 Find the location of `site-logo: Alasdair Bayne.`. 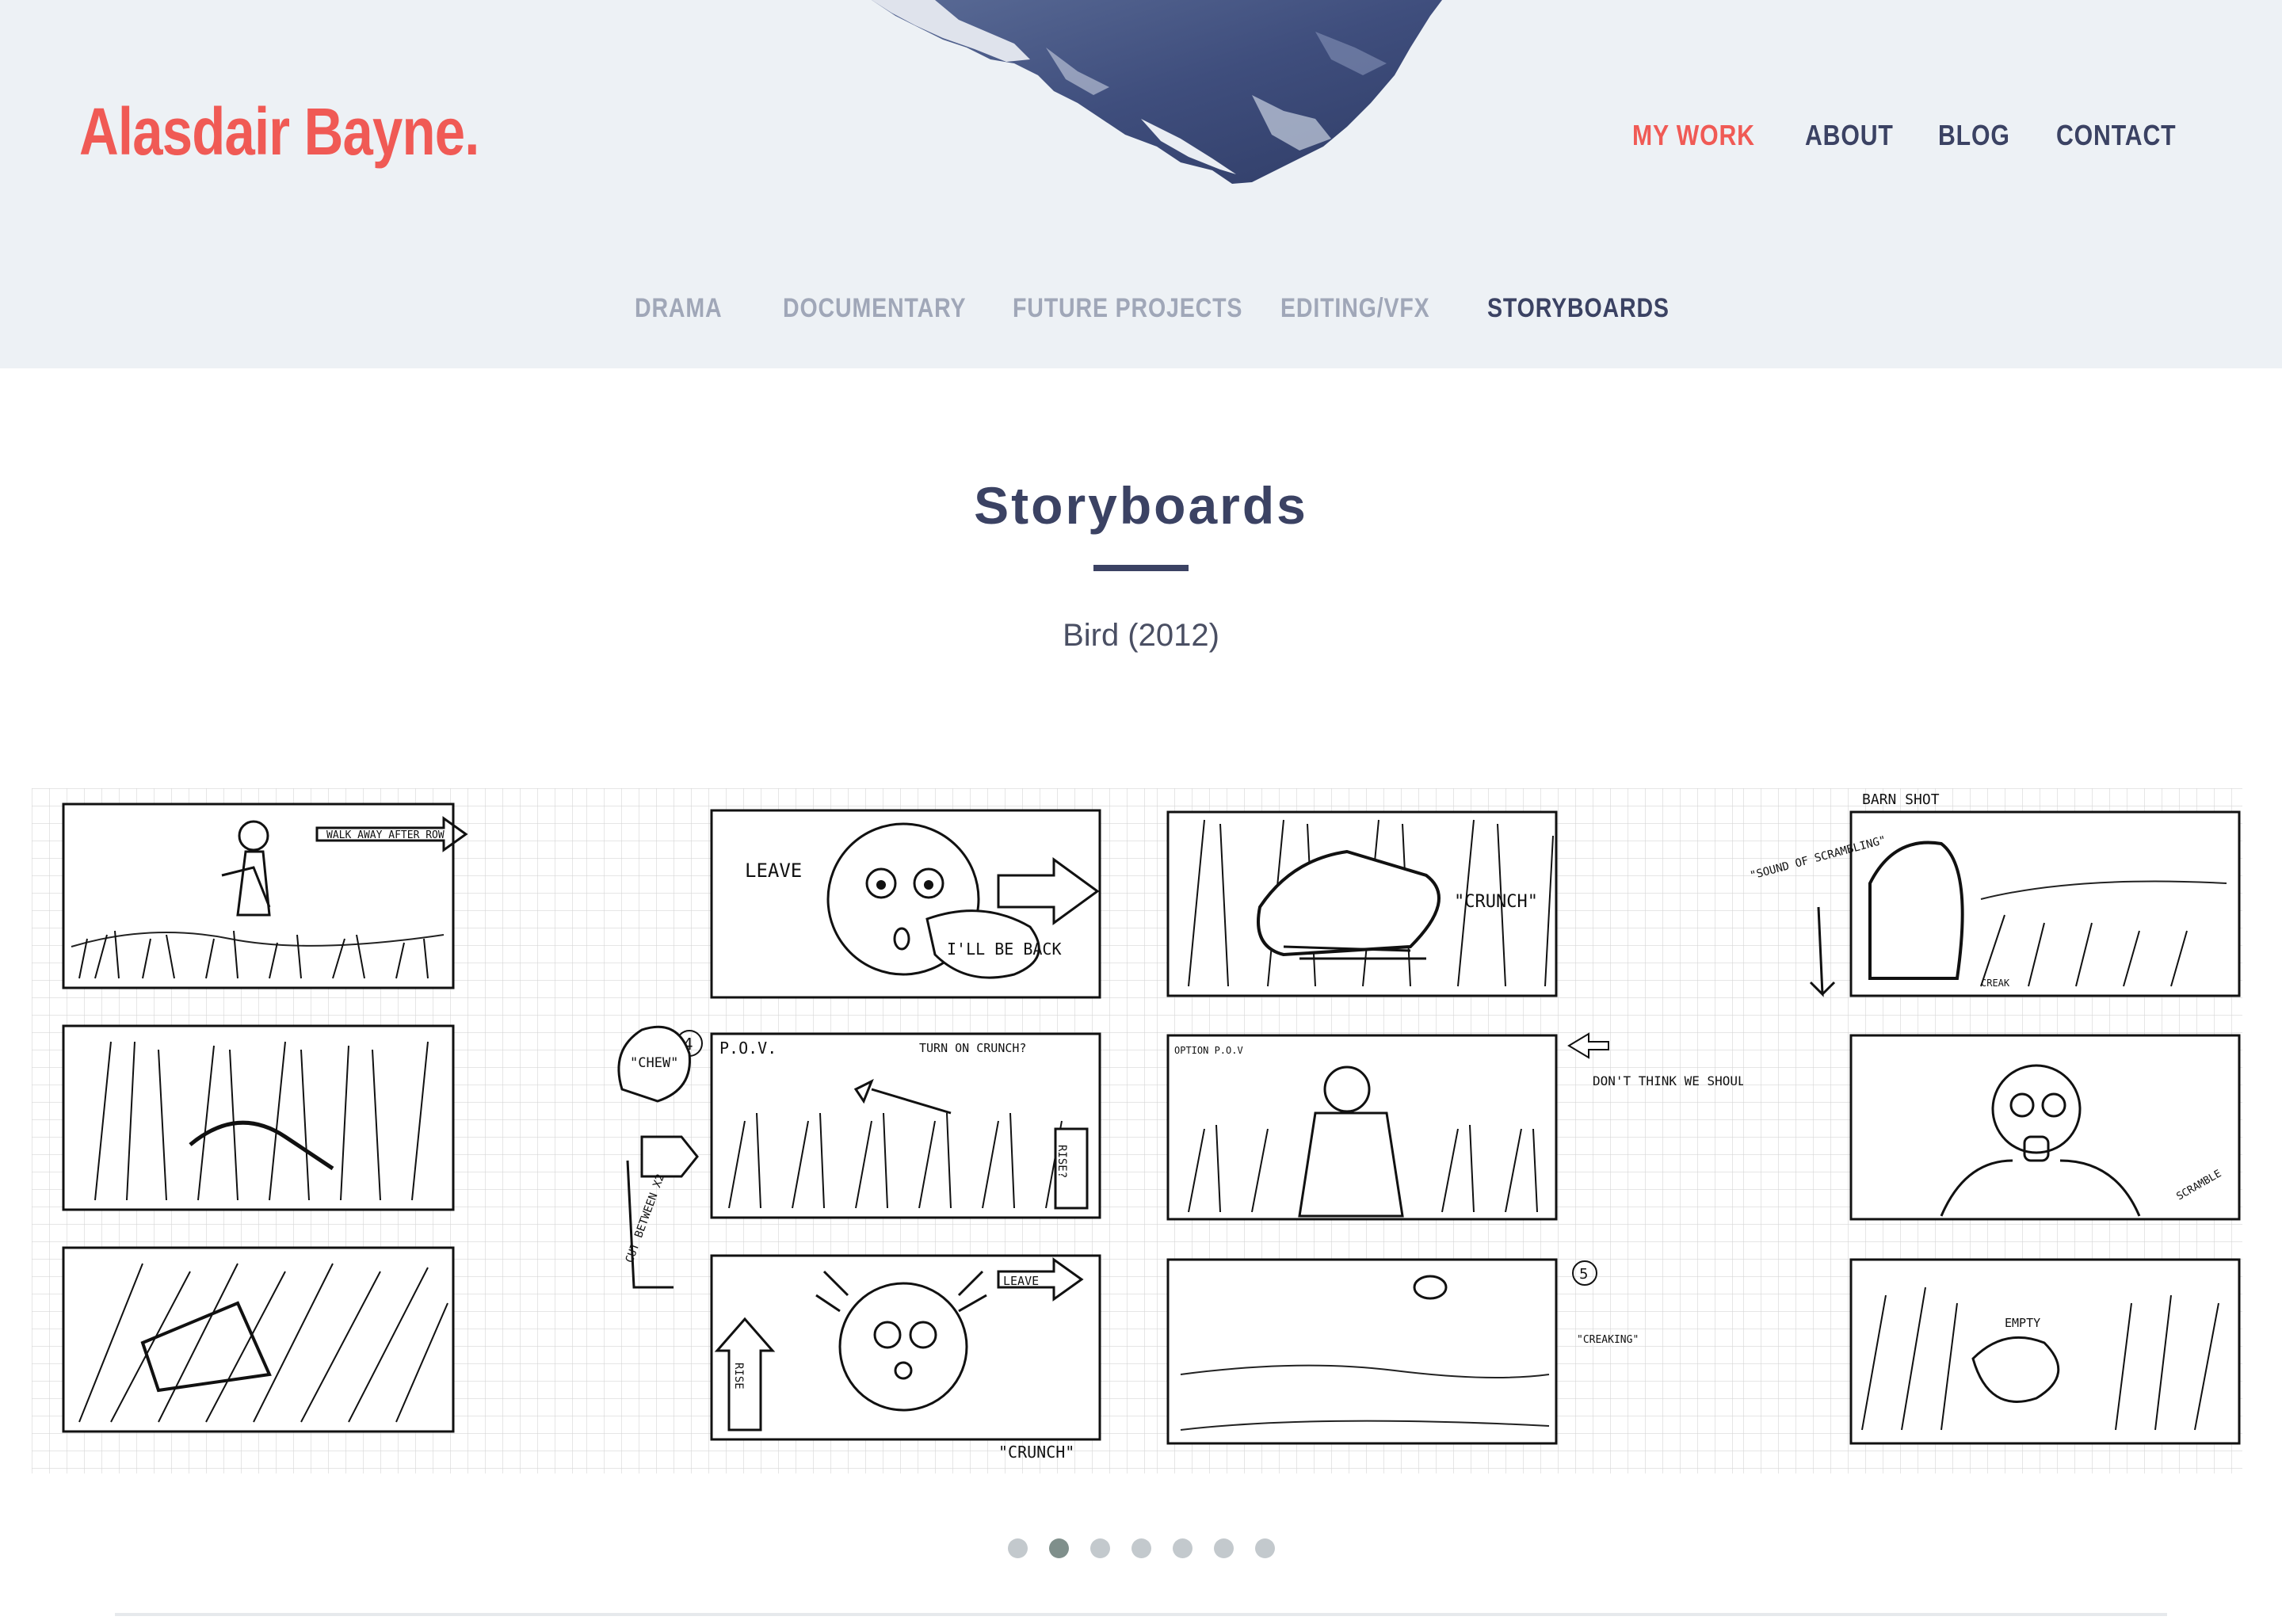

site-logo: Alasdair Bayne. is located at coordinates (279, 132).